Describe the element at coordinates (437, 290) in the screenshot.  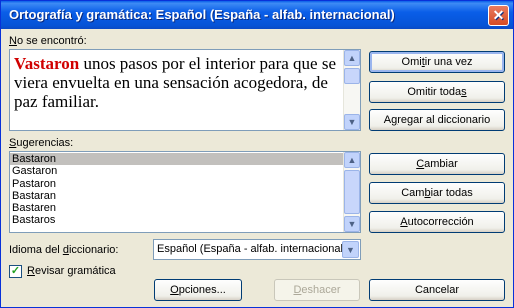
I see `cancel-button: Cancelar` at that location.